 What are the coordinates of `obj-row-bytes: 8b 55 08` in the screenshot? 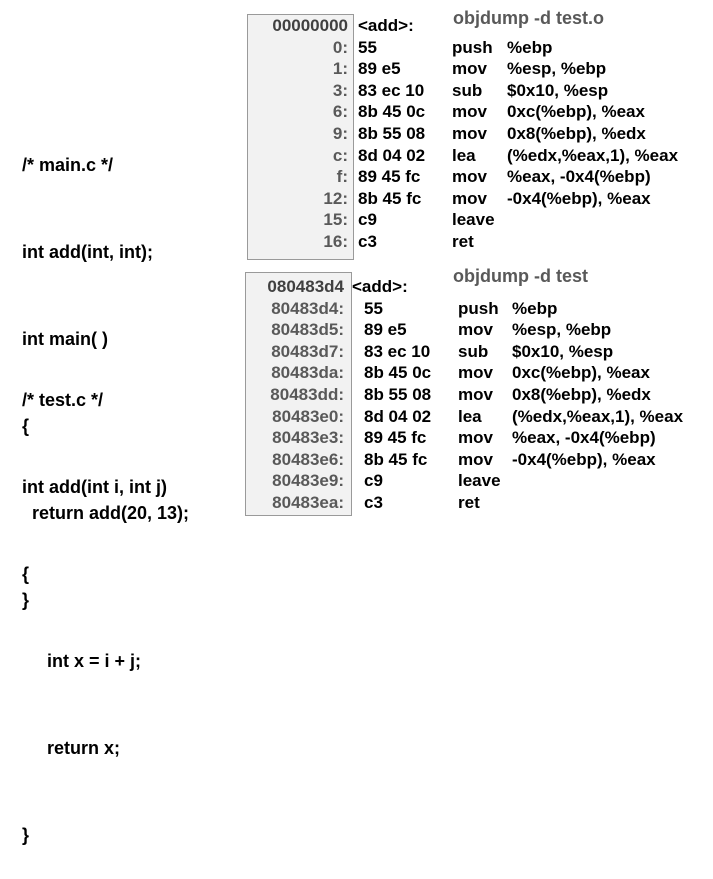 It's located at (392, 133).